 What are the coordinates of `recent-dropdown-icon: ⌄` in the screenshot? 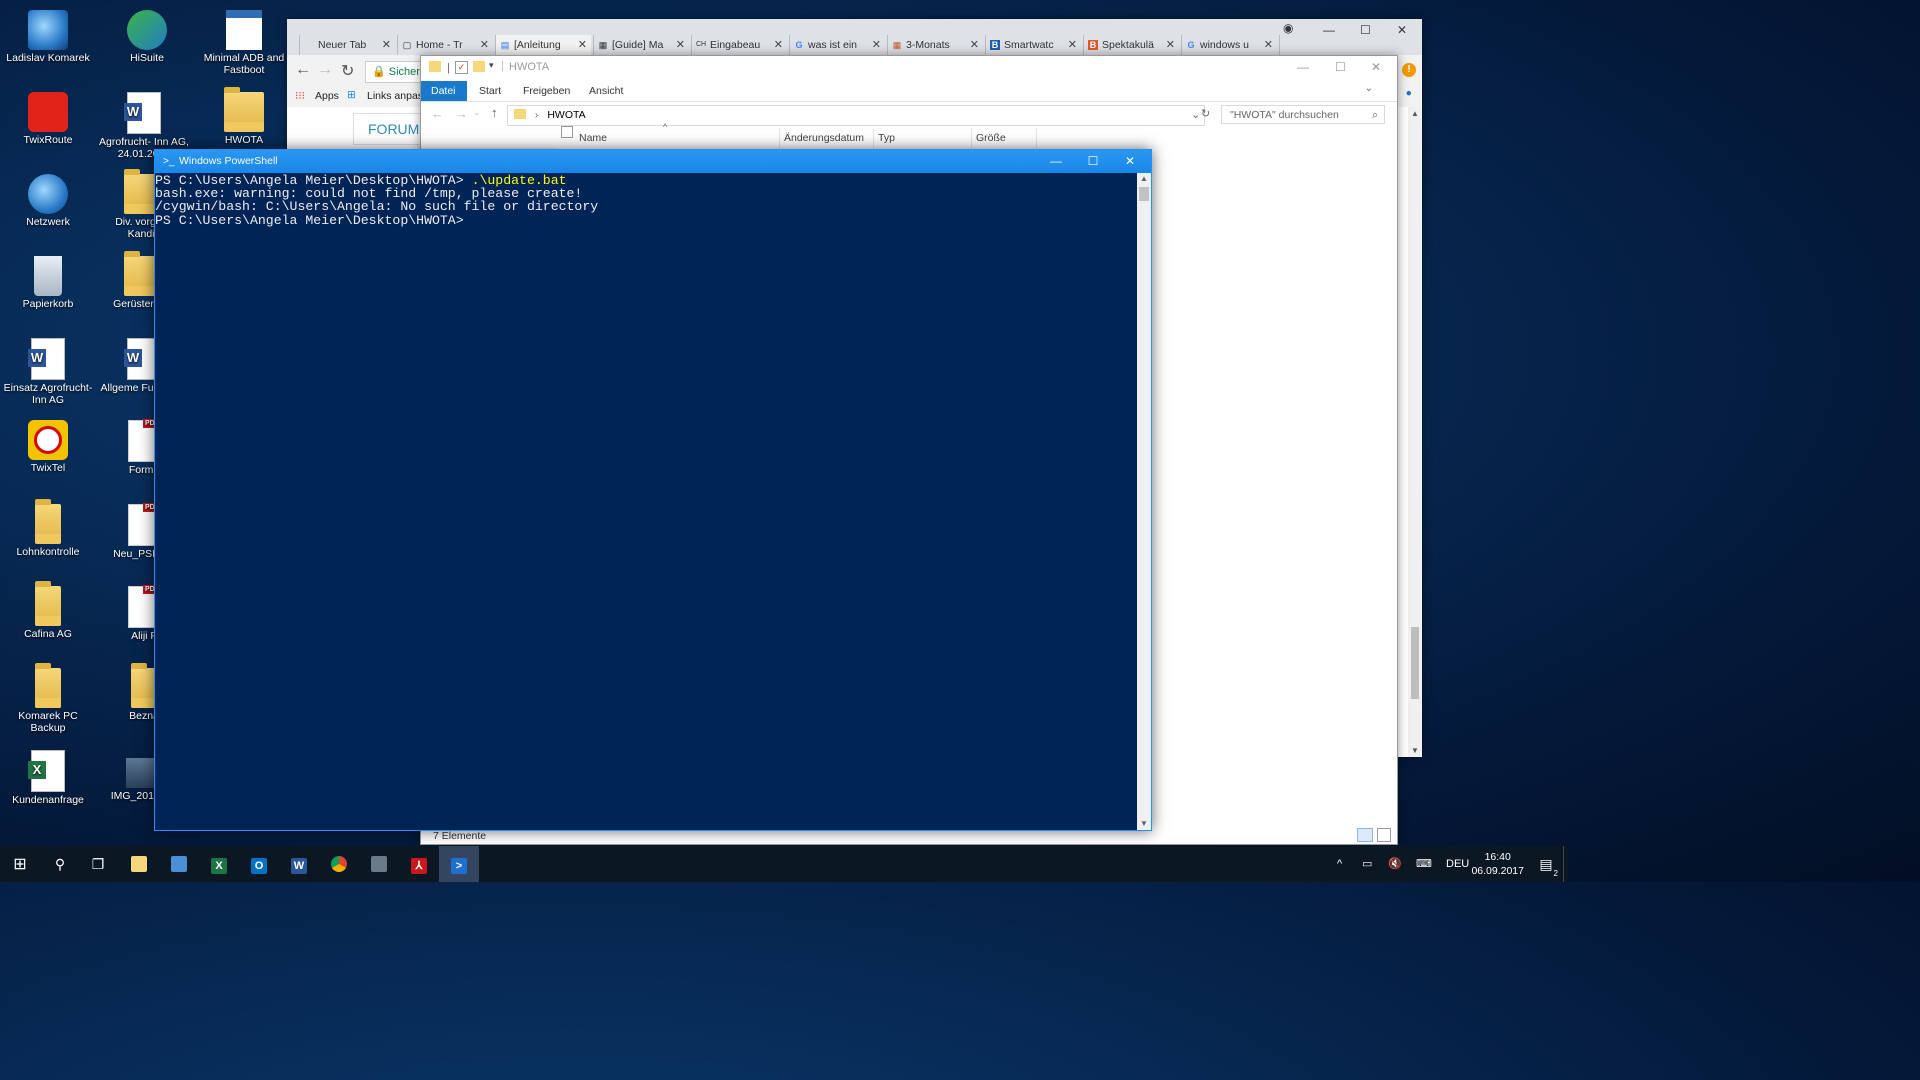 It's located at (477, 112).